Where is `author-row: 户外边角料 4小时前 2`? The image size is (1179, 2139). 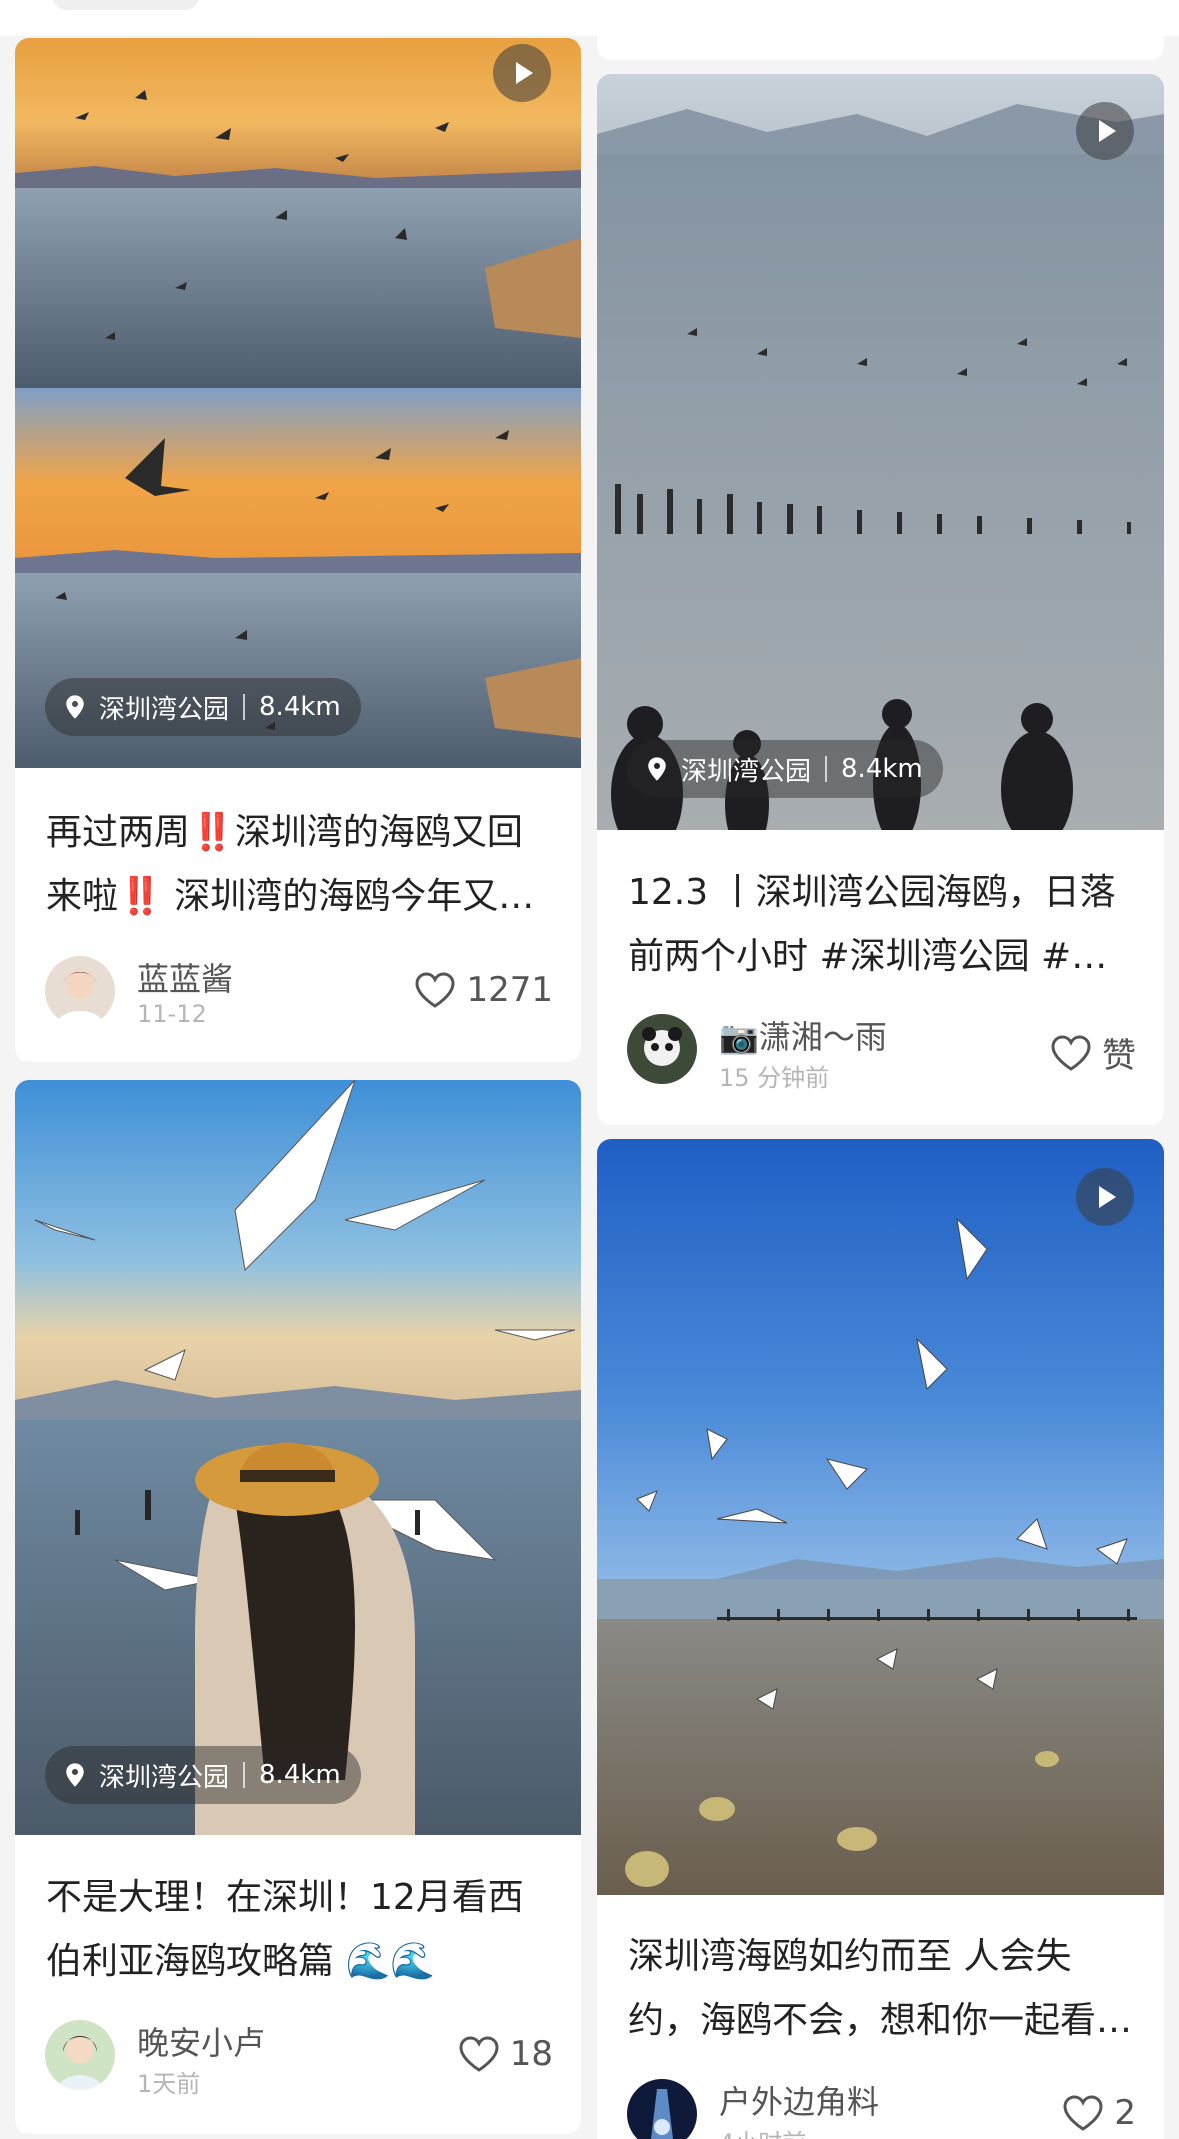
author-row: 户外边角料 4小时前 2 is located at coordinates (881, 2109).